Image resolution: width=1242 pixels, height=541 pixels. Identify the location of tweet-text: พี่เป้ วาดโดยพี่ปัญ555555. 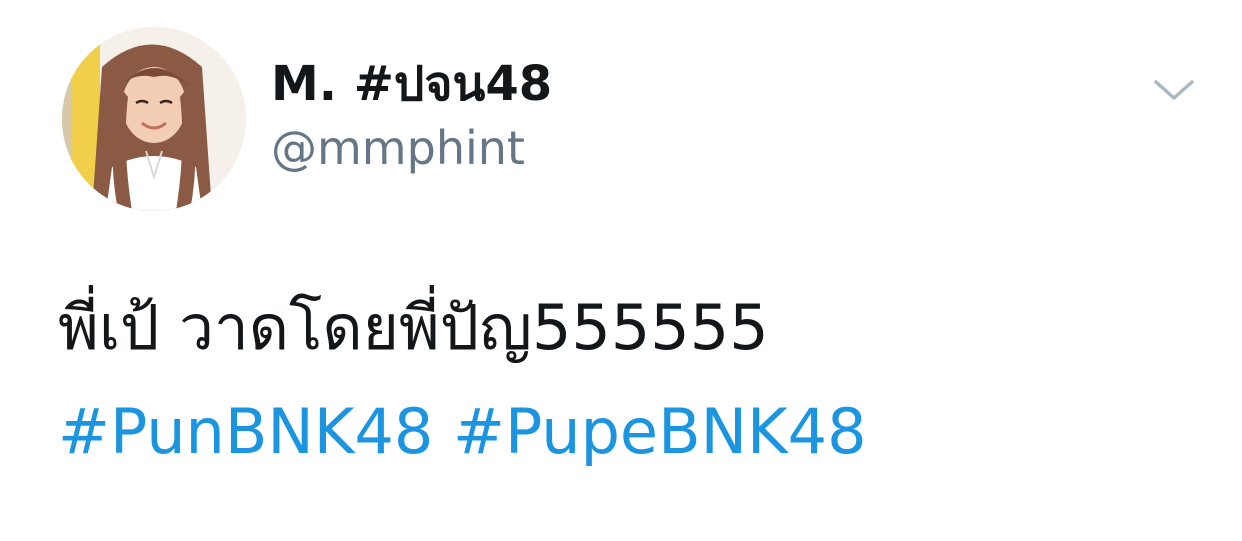
(413, 327).